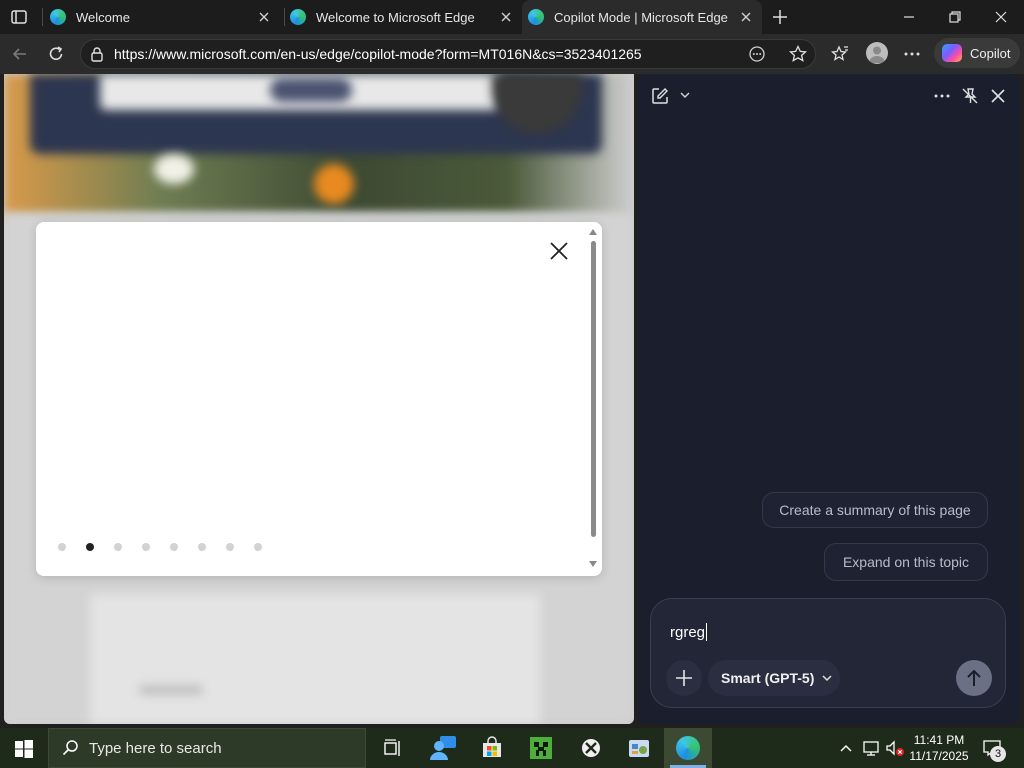 The height and width of the screenshot is (768, 1024). Describe the element at coordinates (998, 96) in the screenshot. I see `close-pane-icon` at that location.